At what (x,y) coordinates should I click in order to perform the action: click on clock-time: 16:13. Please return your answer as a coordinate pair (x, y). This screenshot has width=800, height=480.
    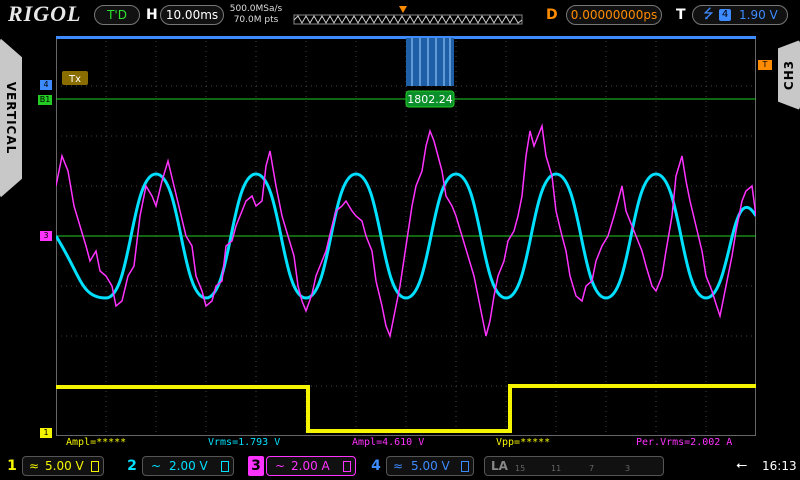
    Looking at the image, I should click on (779, 466).